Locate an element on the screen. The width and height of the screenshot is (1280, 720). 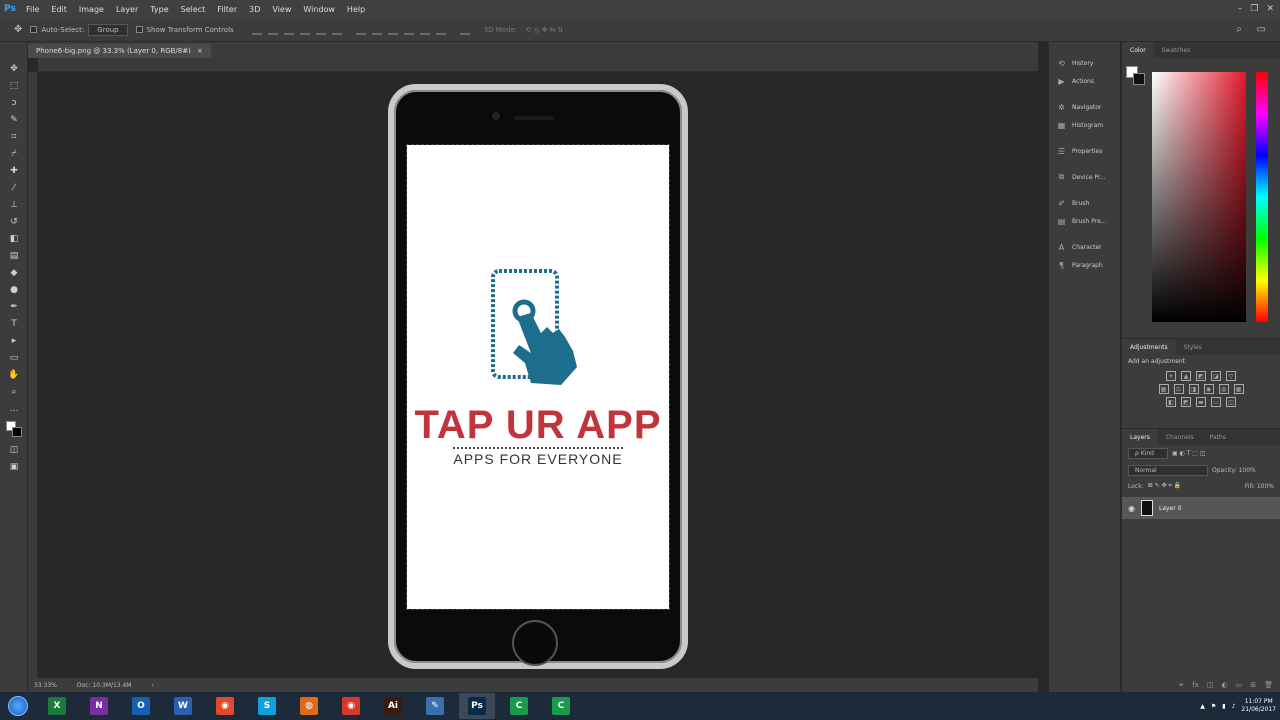
volume-icon: ♪ is located at coordinates (1234, 706).